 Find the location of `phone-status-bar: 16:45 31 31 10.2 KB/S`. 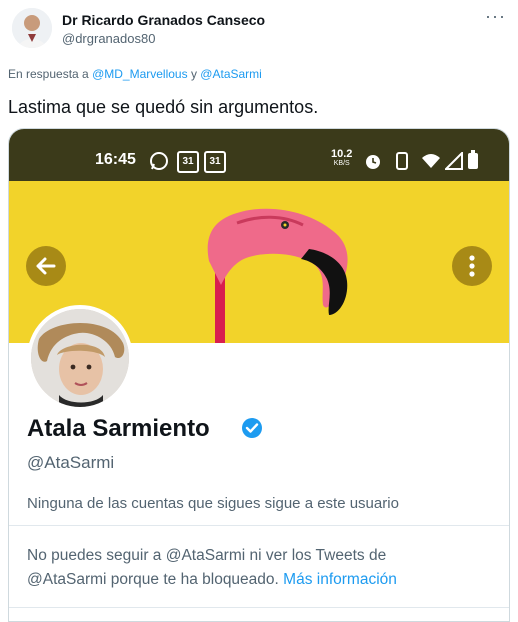

phone-status-bar: 16:45 31 31 10.2 KB/S is located at coordinates (259, 155).